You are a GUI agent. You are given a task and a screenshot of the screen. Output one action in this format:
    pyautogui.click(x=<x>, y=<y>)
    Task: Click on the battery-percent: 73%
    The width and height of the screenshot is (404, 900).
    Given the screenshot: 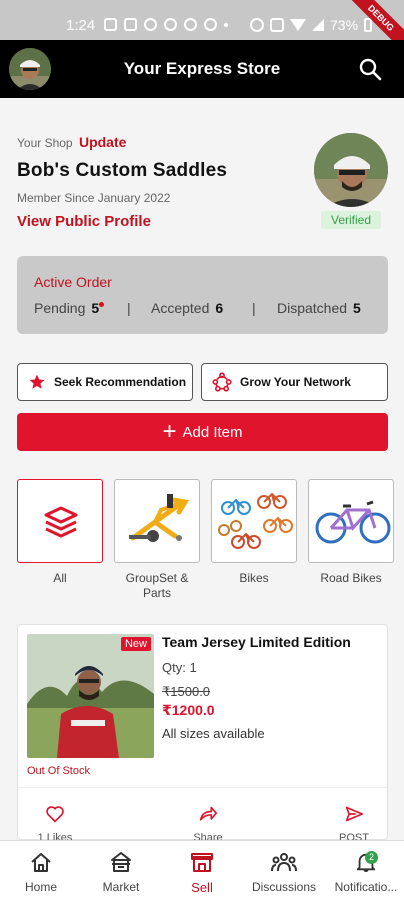 What is the action you would take?
    pyautogui.click(x=344, y=25)
    